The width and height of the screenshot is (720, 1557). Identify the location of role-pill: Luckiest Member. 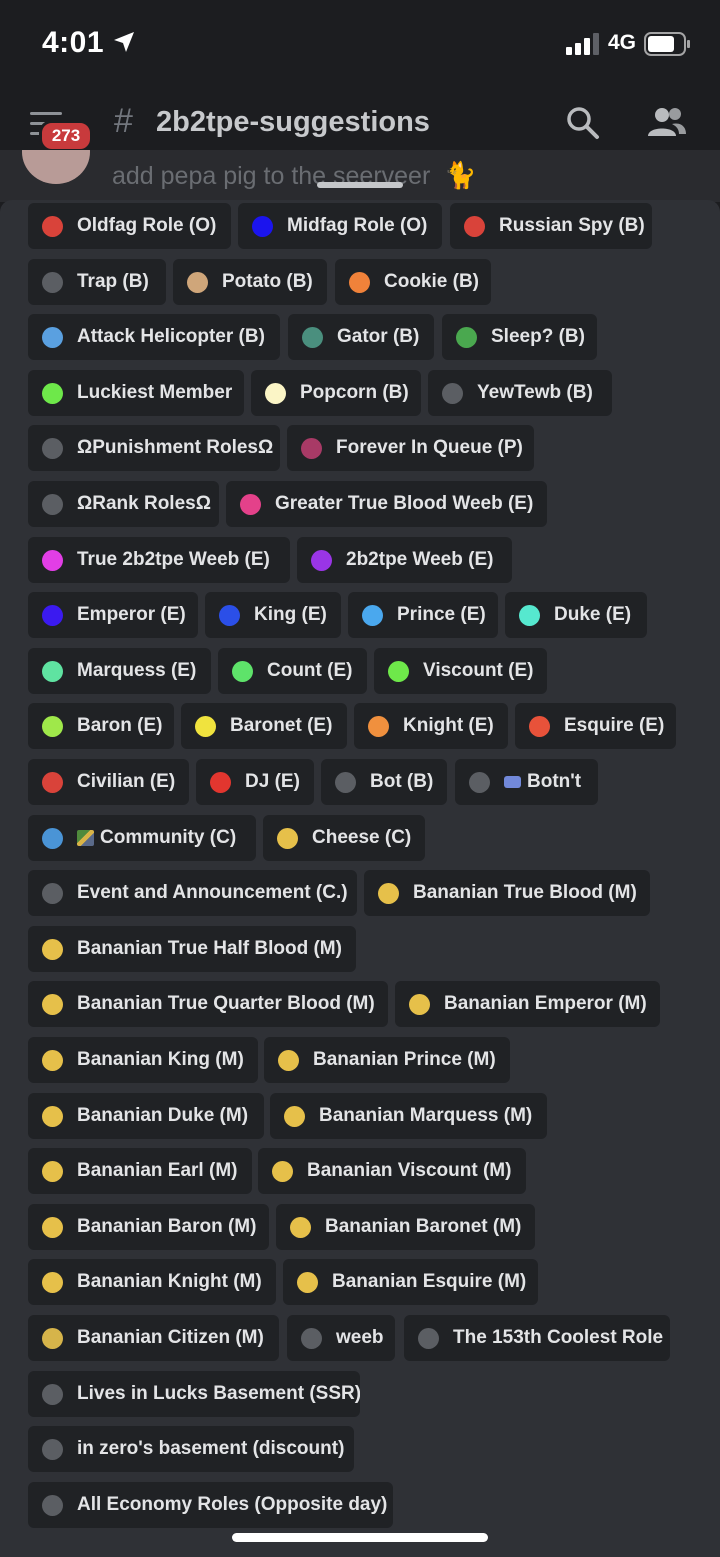
(136, 393).